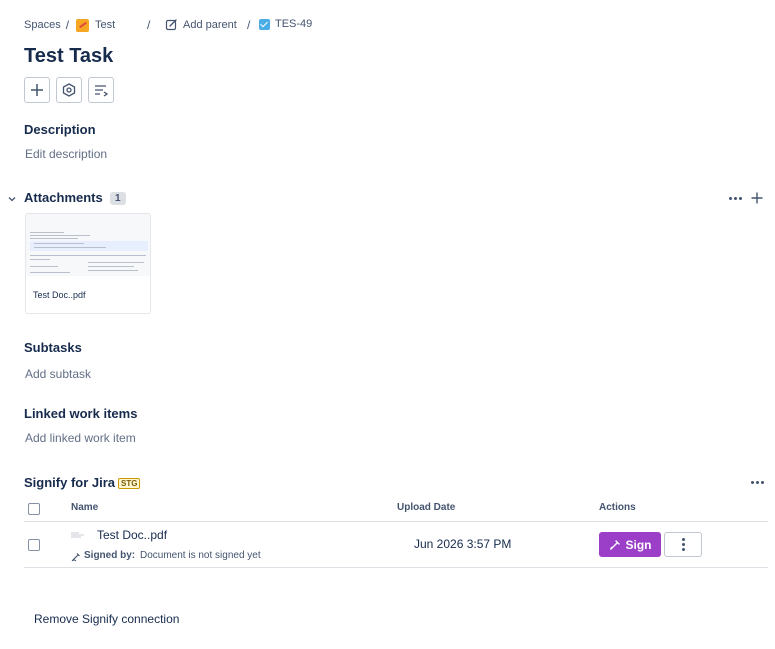 The width and height of the screenshot is (775, 649). I want to click on add-parent-link: Add parent, so click(201, 24).